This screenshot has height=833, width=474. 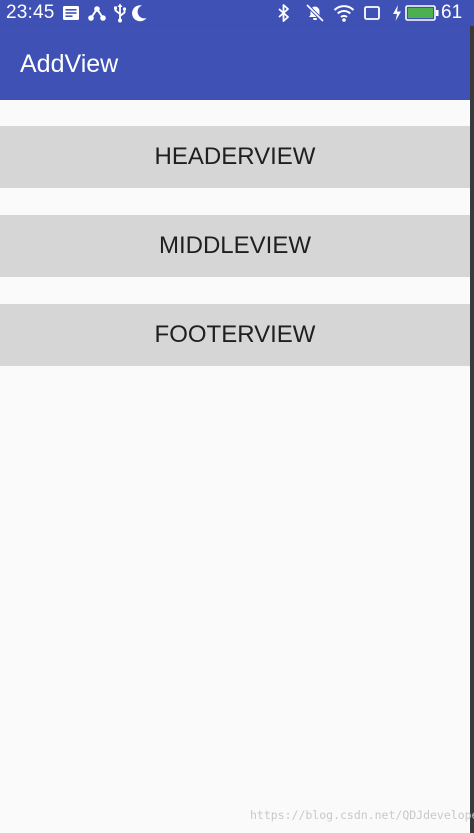 What do you see at coordinates (397, 13) in the screenshot?
I see `charging-icon` at bounding box center [397, 13].